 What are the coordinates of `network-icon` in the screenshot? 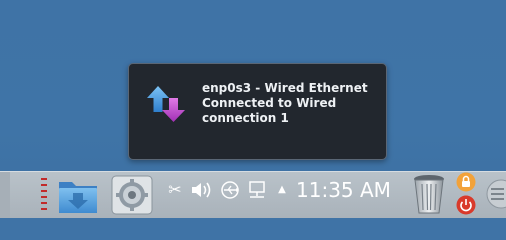 It's located at (257, 190).